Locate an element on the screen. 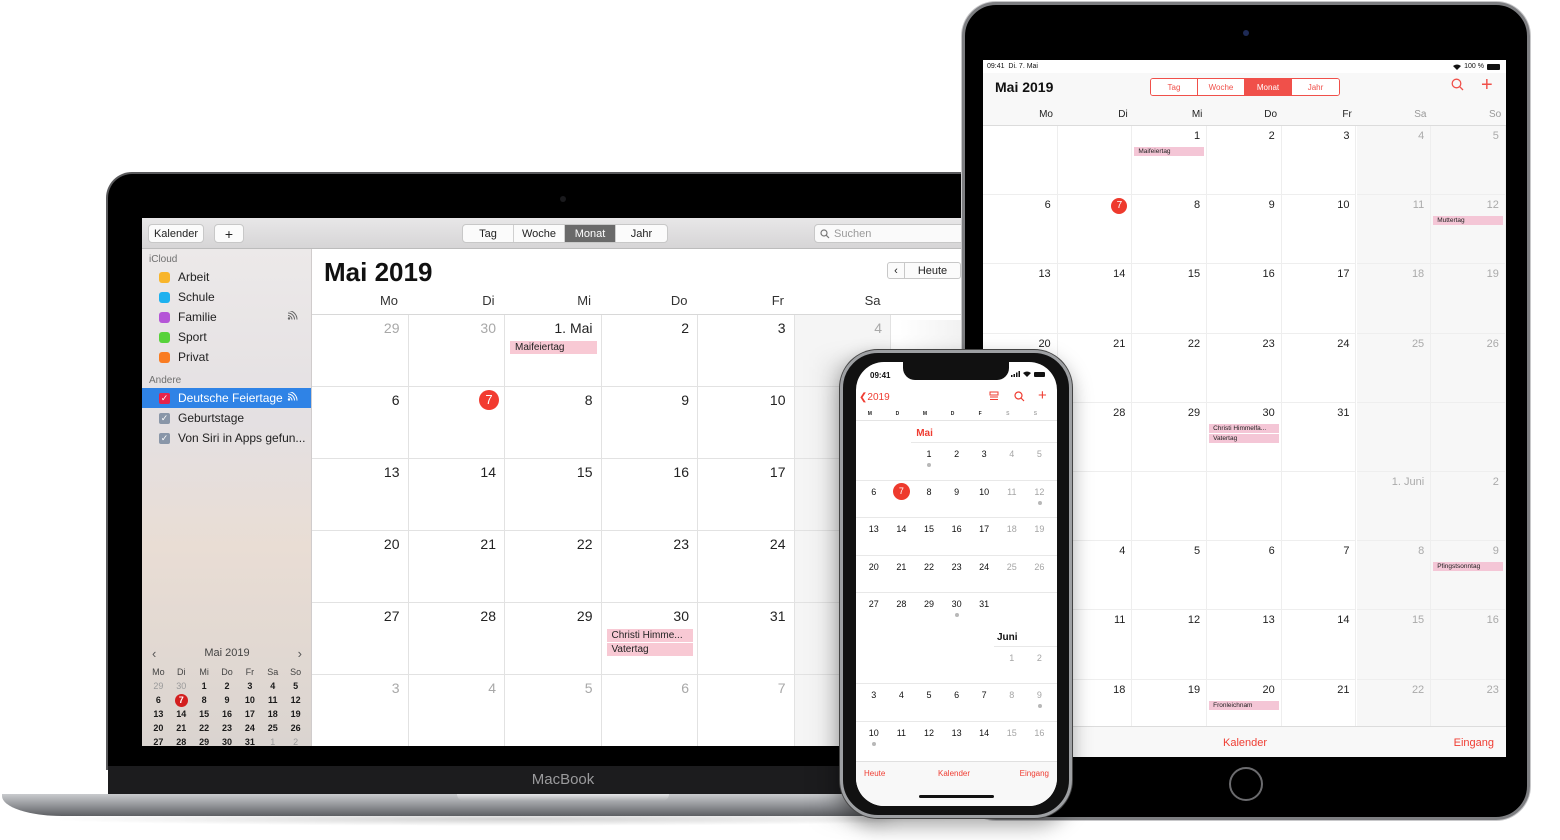 The height and width of the screenshot is (840, 1560). mini-day: 29 is located at coordinates (204, 741).